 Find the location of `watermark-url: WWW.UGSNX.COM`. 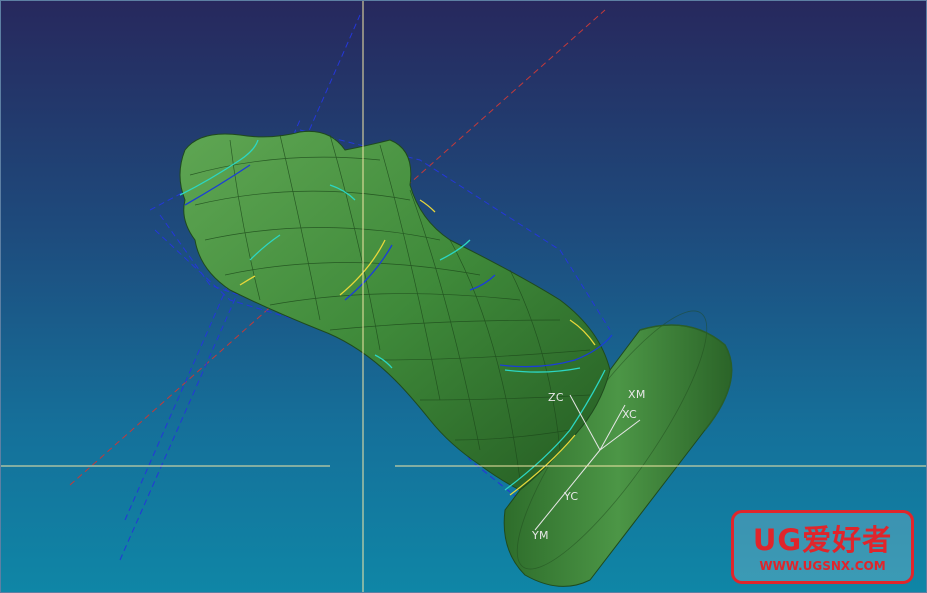

watermark-url: WWW.UGSNX.COM is located at coordinates (822, 566).